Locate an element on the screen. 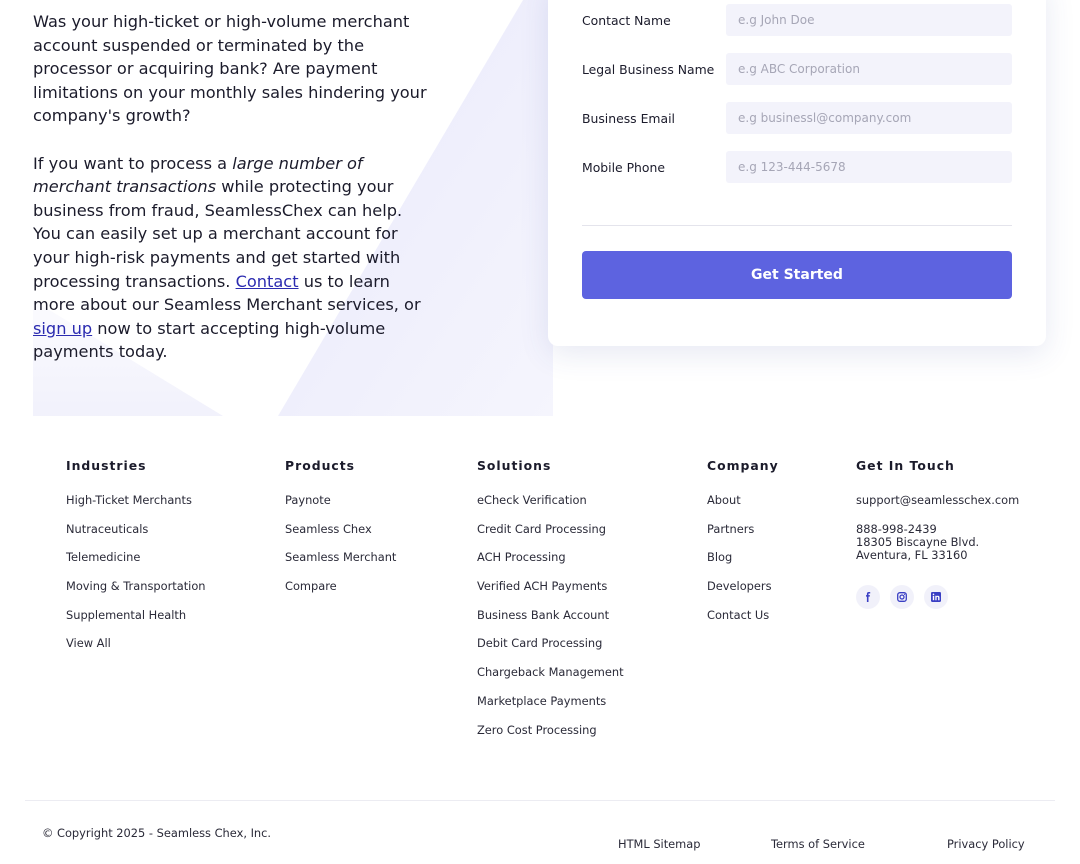 Image resolution: width=1080 pixels, height=864 pixels. footer-divider is located at coordinates (540, 800).